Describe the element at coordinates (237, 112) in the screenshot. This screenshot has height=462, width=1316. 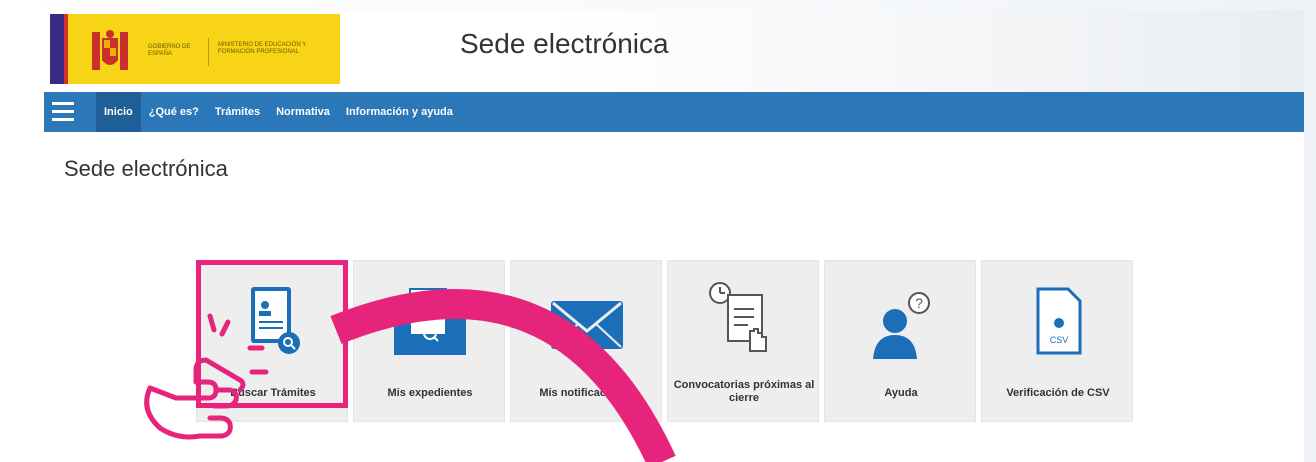
I see `nav-item-tramites: Trámites` at that location.